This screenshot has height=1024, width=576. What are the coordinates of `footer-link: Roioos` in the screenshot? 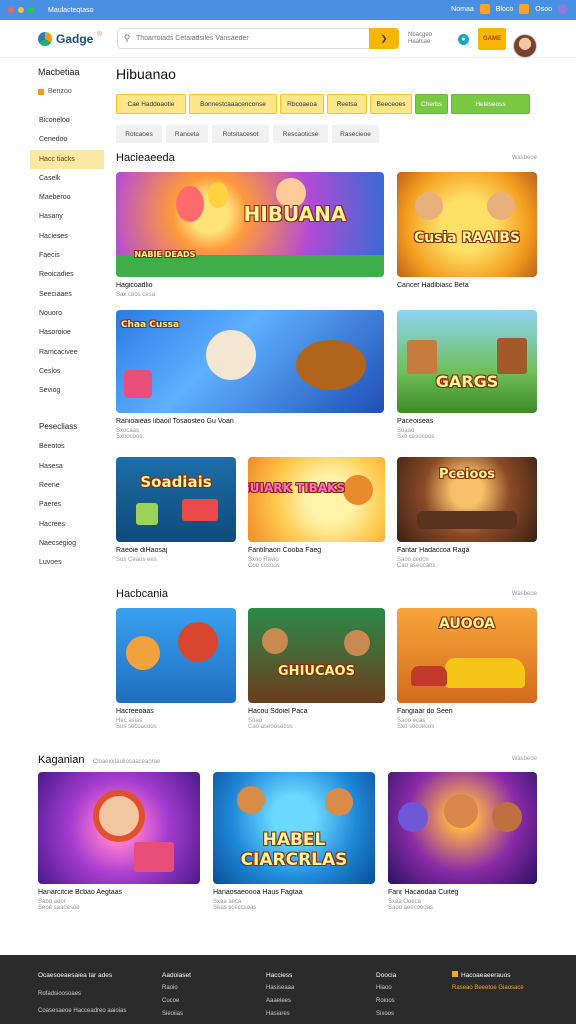 It's located at (386, 1001).